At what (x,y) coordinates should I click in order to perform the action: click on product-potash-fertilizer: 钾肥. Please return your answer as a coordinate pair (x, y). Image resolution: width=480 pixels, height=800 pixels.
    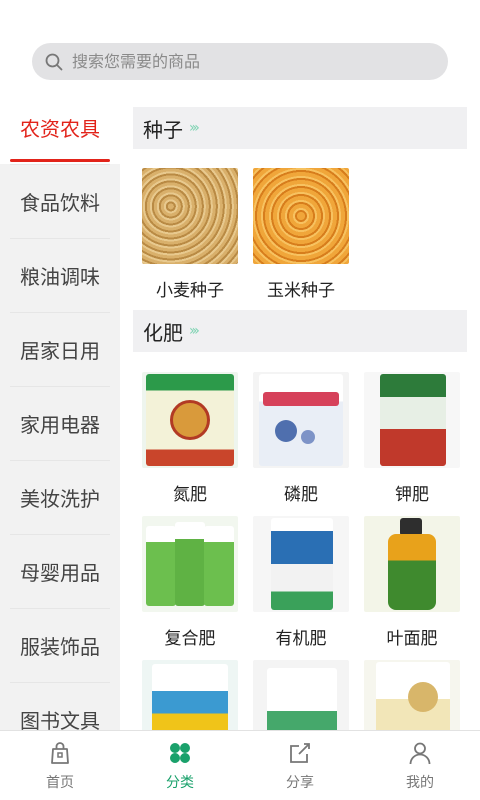
    Looking at the image, I should click on (412, 438).